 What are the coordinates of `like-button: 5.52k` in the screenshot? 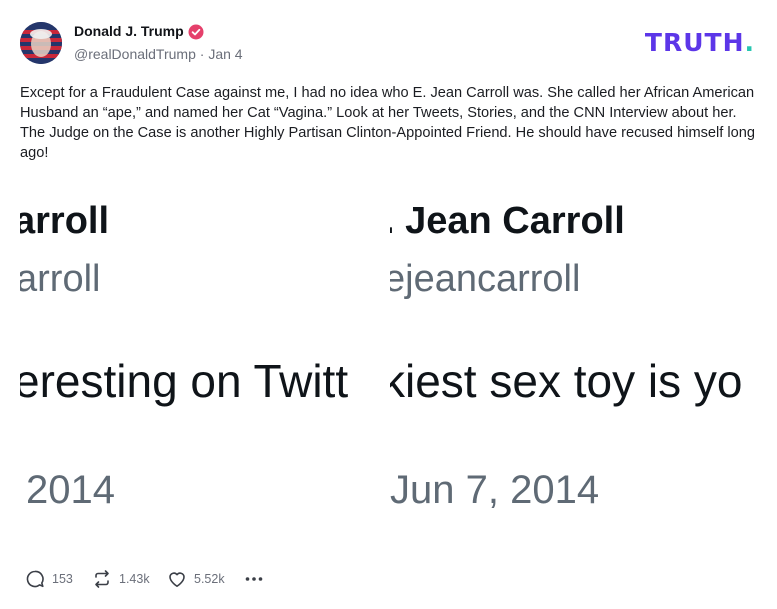 It's located at (195, 579).